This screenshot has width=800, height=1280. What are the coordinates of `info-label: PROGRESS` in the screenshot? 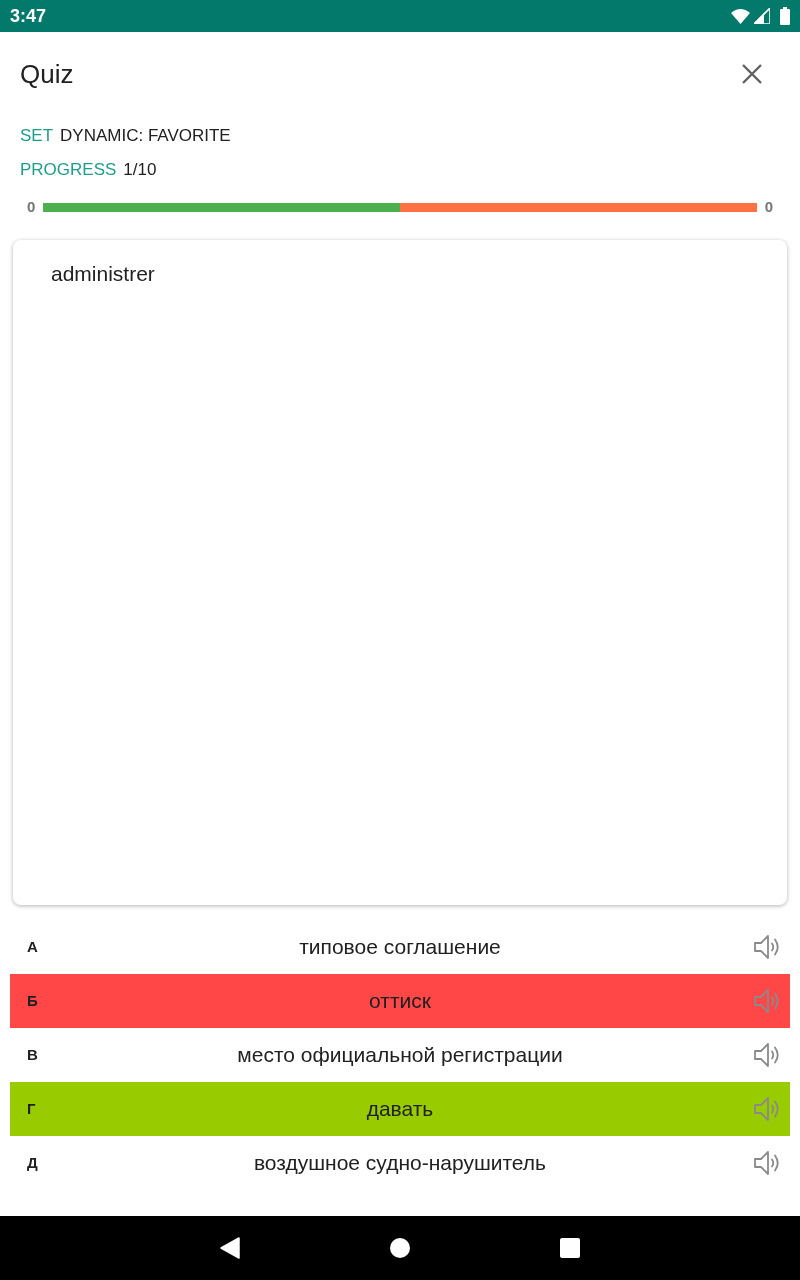 It's located at (68, 170).